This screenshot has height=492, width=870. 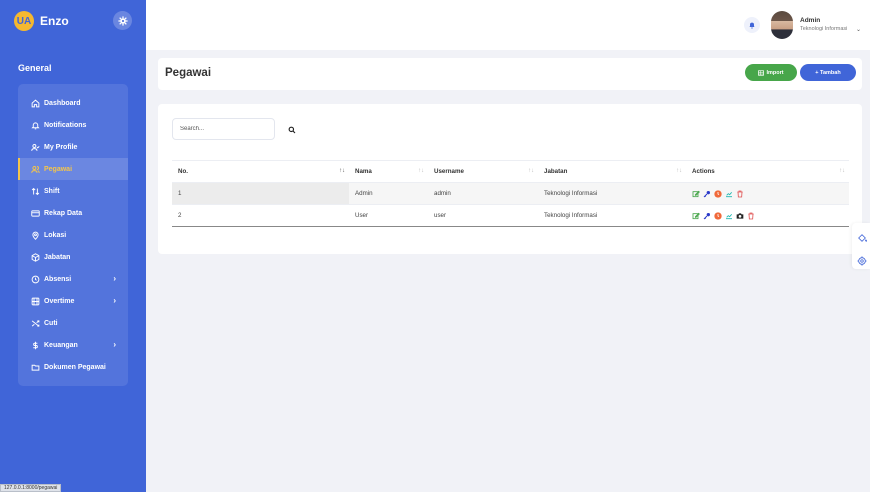 What do you see at coordinates (612, 193) in the screenshot?
I see `cell-jabatan: Teknologi Informasi` at bounding box center [612, 193].